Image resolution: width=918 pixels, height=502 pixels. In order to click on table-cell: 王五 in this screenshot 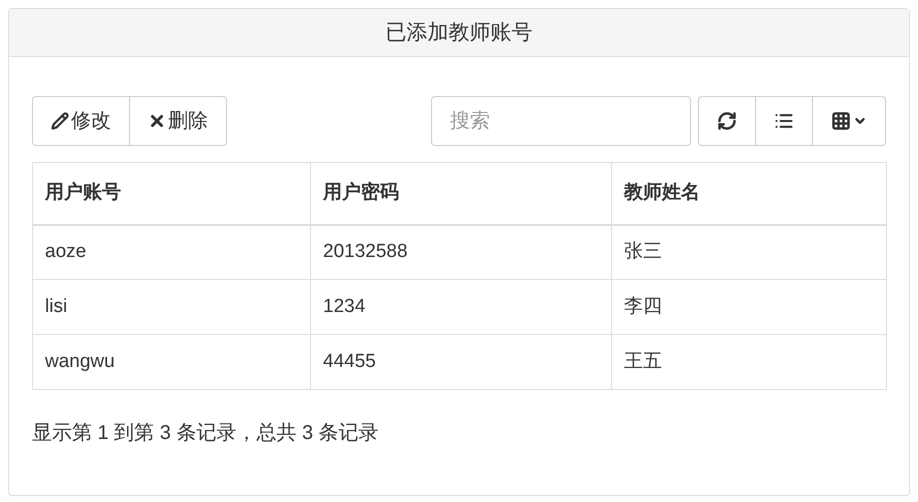, I will do `click(749, 362)`.